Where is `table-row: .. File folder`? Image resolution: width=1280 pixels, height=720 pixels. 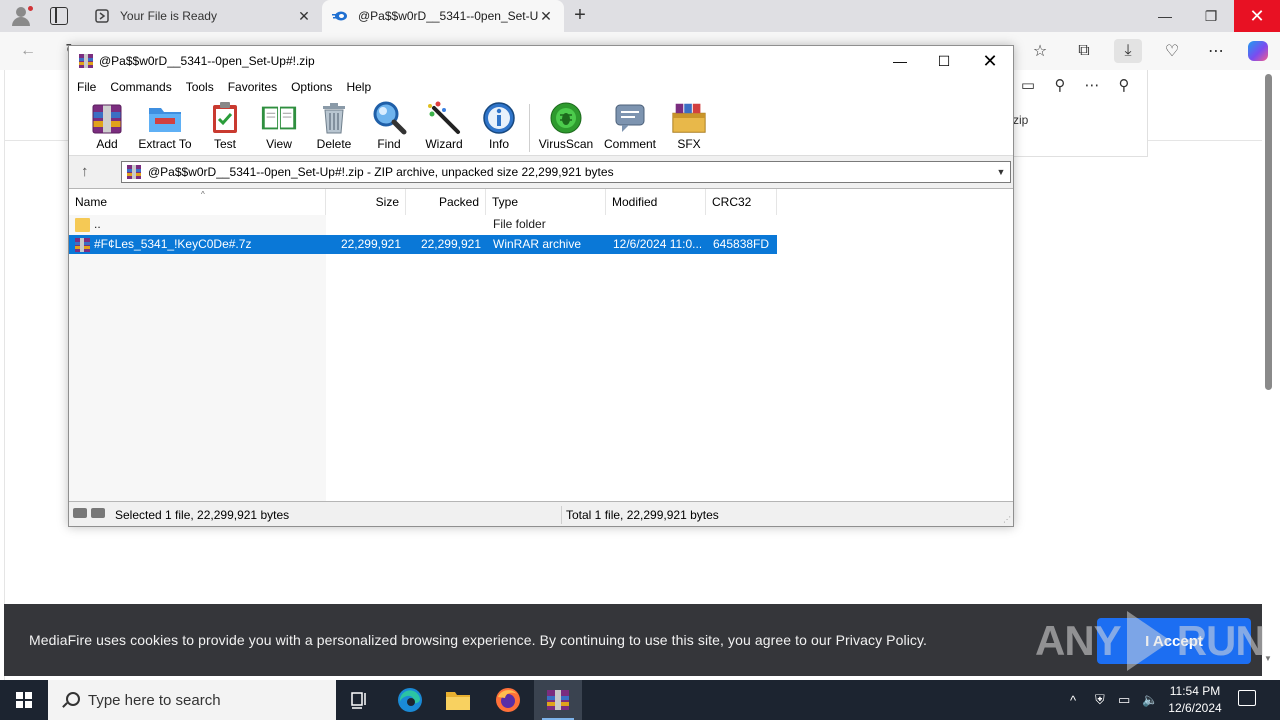
table-row: .. File folder is located at coordinates (423, 224).